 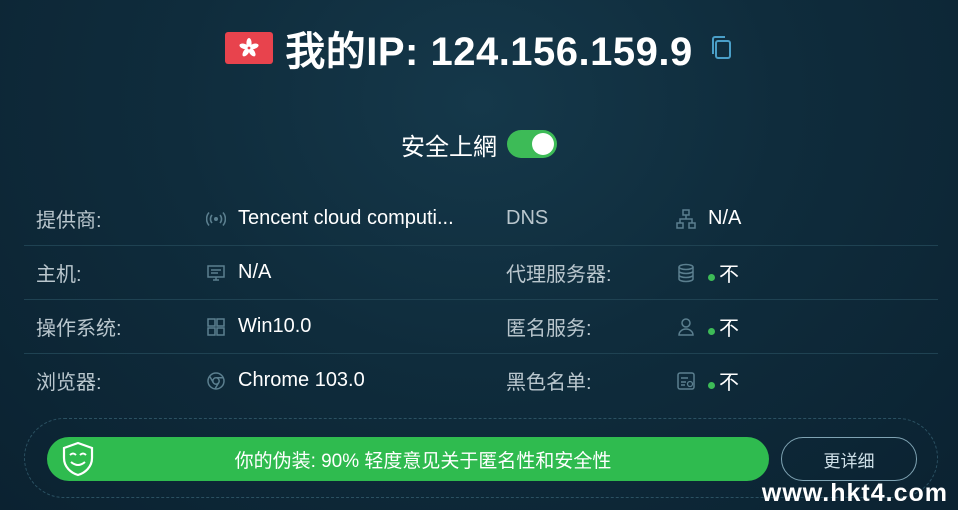 What do you see at coordinates (729, 329) in the screenshot?
I see `anonymity-value: 不` at bounding box center [729, 329].